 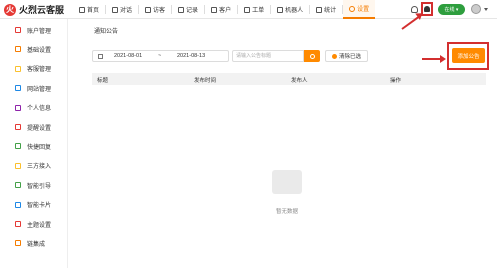 I want to click on nav-item-record: 记录, so click(x=188, y=9).